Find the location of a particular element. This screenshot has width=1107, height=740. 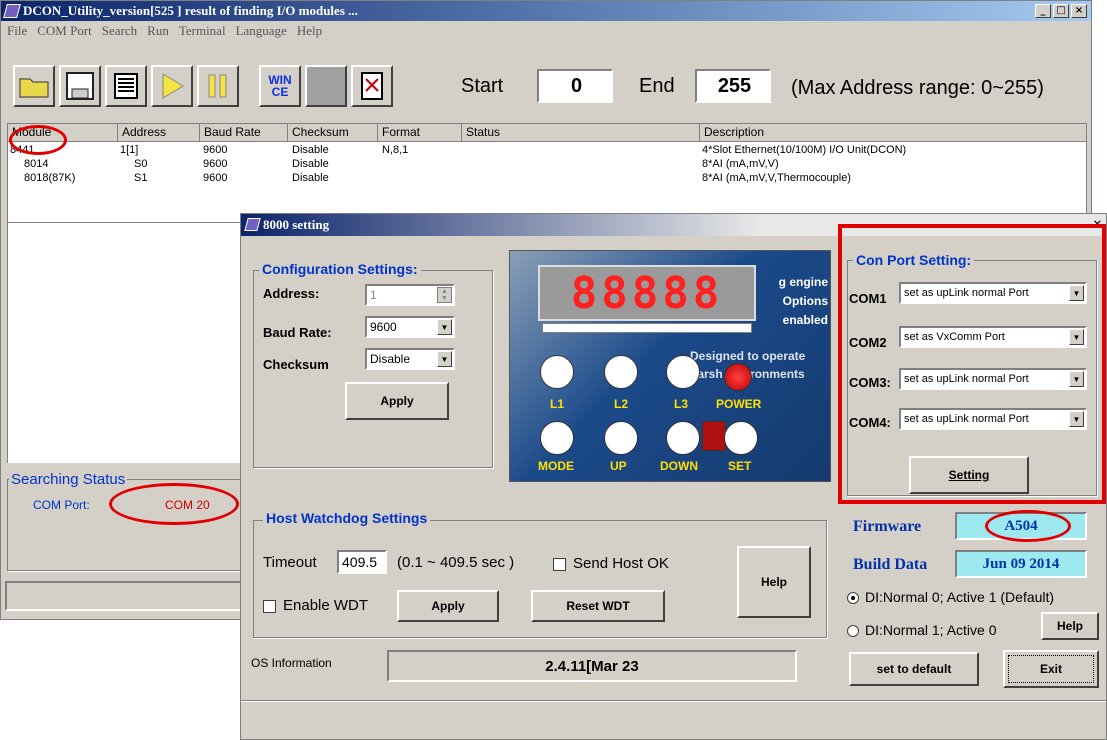

di-normal1-label: DI:Normal 1; Active 0 is located at coordinates (931, 630).